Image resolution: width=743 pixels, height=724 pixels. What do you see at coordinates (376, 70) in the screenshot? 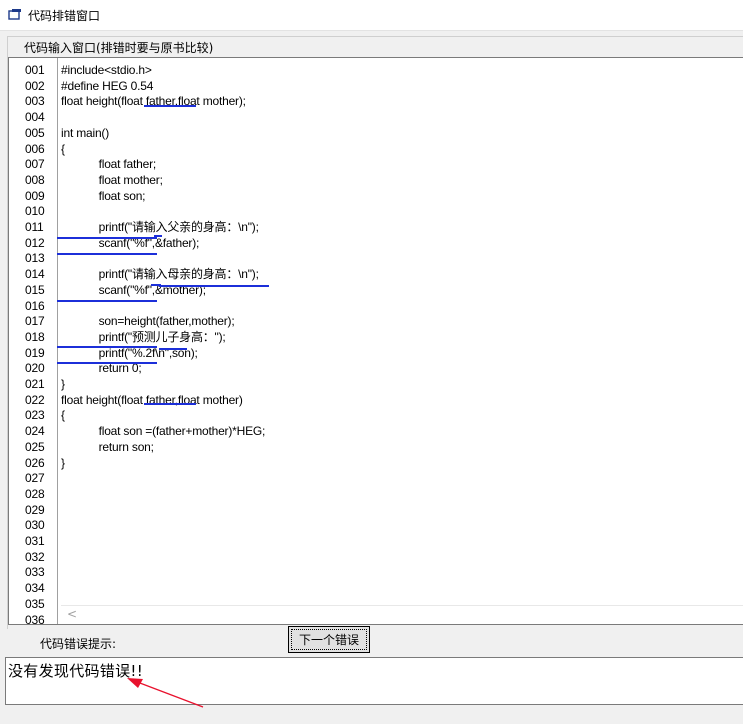
I see `code-line: 001 #include<stdio.h>` at bounding box center [376, 70].